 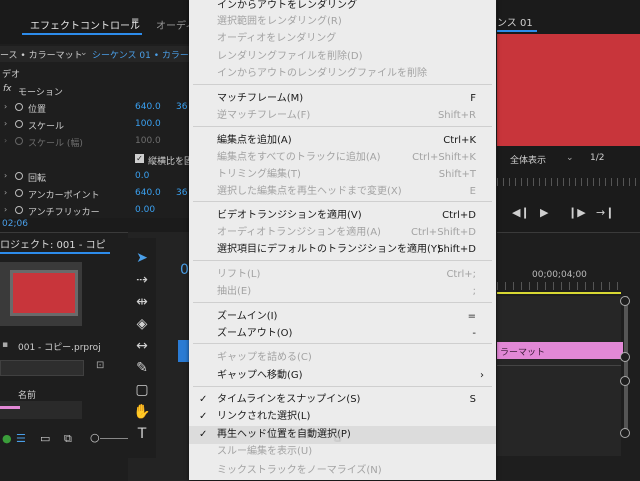 What do you see at coordinates (342, 317) in the screenshot?
I see `menu-item: ズームイン(I) =` at bounding box center [342, 317].